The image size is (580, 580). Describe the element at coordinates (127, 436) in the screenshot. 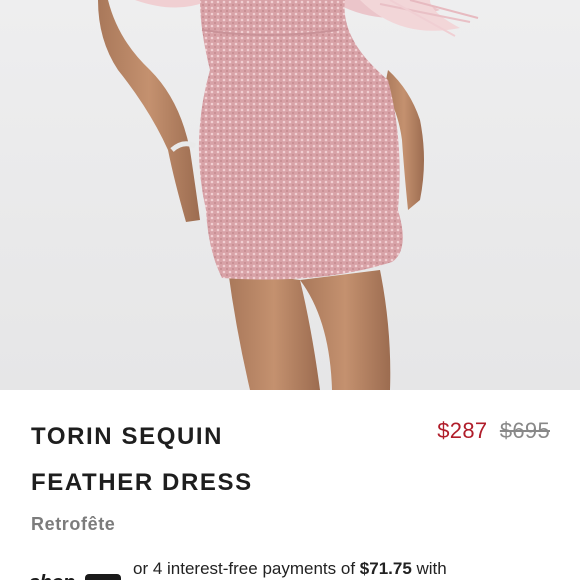

I see `title-line-1: TORIN SEQUIN` at that location.